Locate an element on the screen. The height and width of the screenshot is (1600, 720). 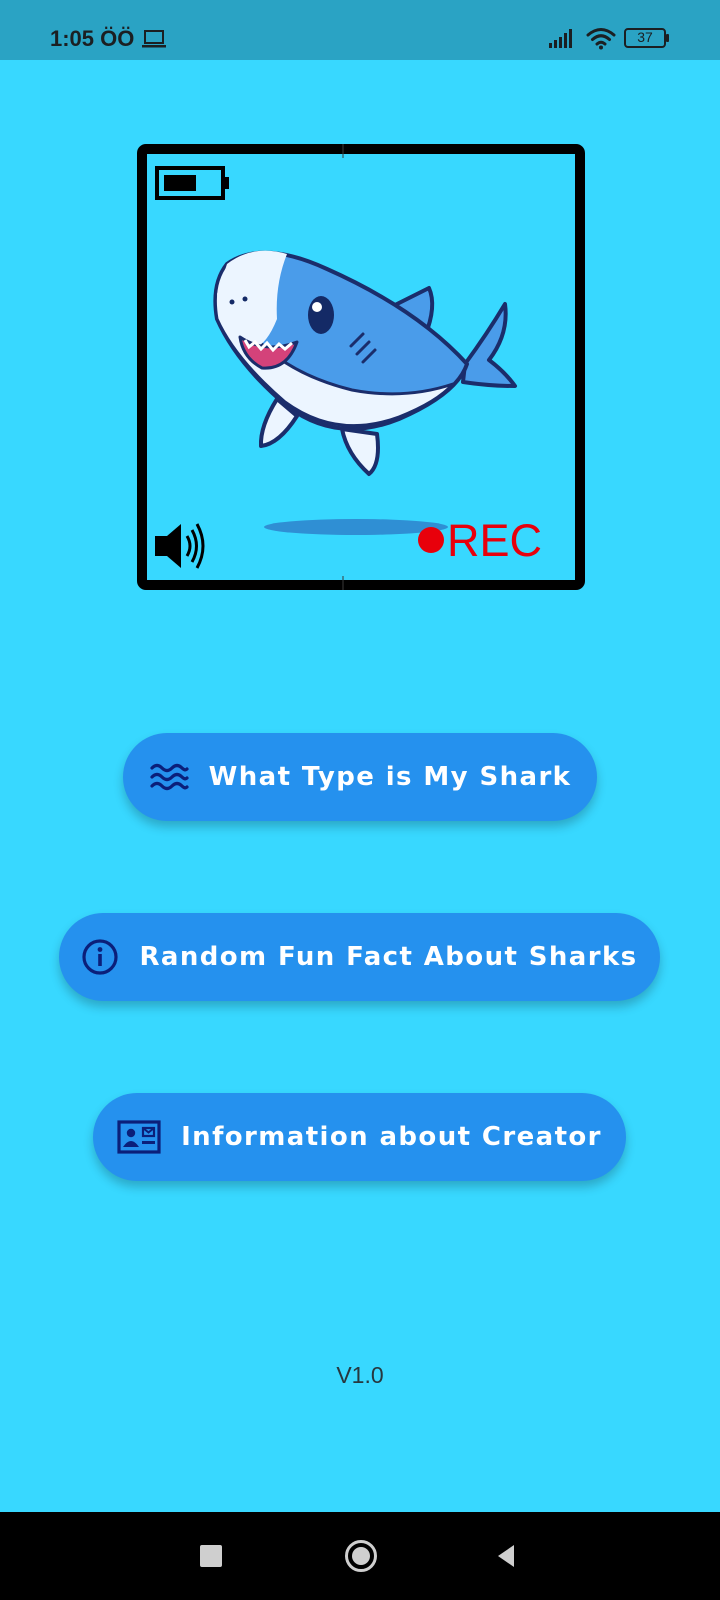
what-type-button: What Type is My Shark is located at coordinates (360, 777).